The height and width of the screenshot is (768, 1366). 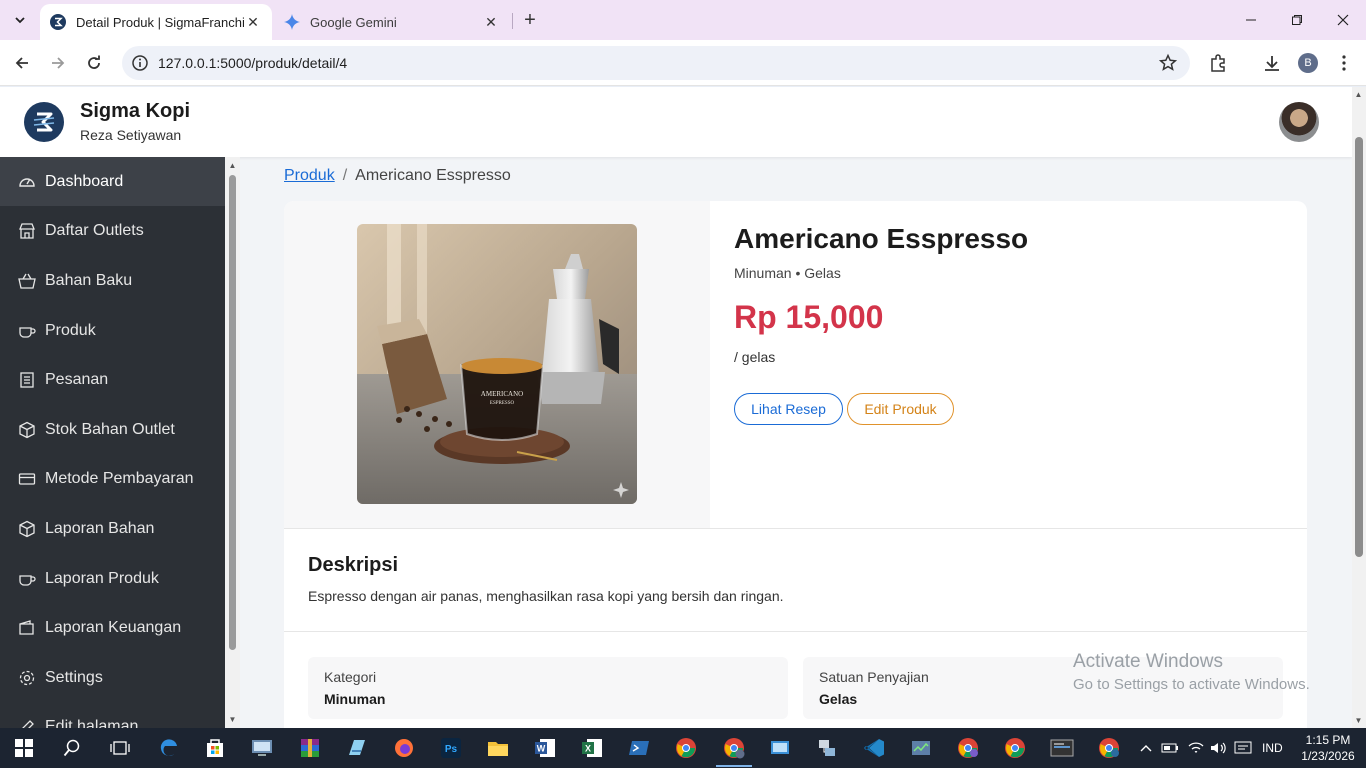 What do you see at coordinates (89, 280) in the screenshot?
I see `sidebar-item-label: Bahan Baku` at bounding box center [89, 280].